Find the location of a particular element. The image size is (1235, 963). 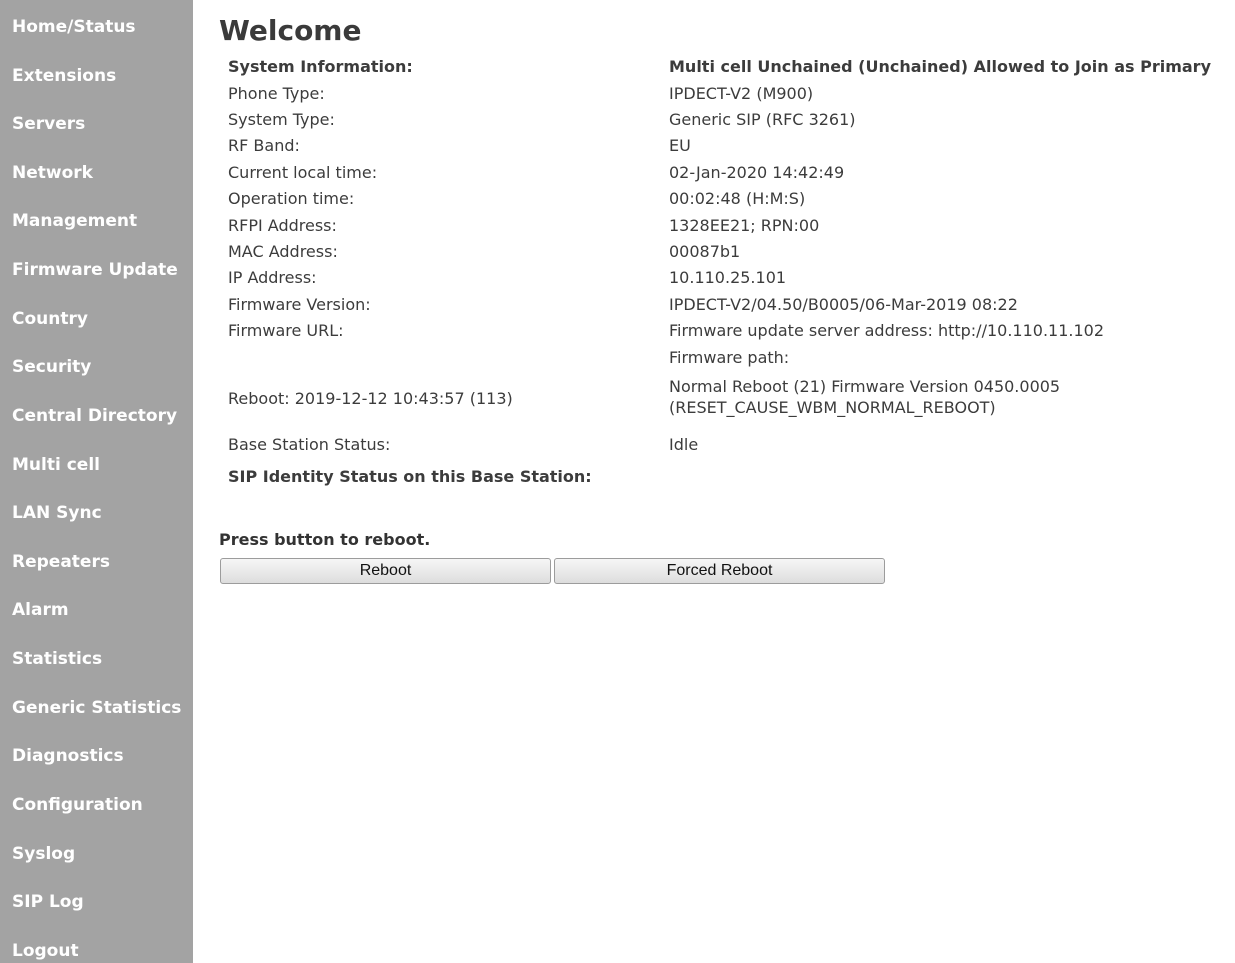

info-label: Operation time: is located at coordinates (291, 198).